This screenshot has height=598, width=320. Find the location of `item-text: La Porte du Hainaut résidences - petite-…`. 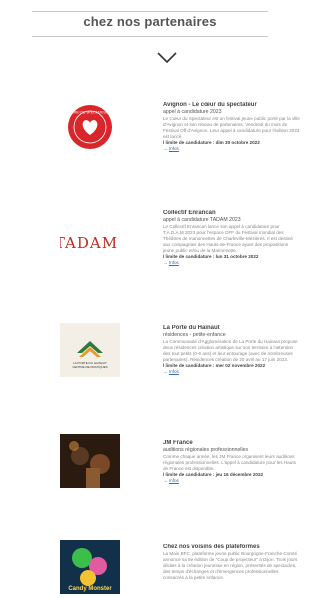

item-text: La Porte du Hainaut résidences - petite-… is located at coordinates (231, 350).